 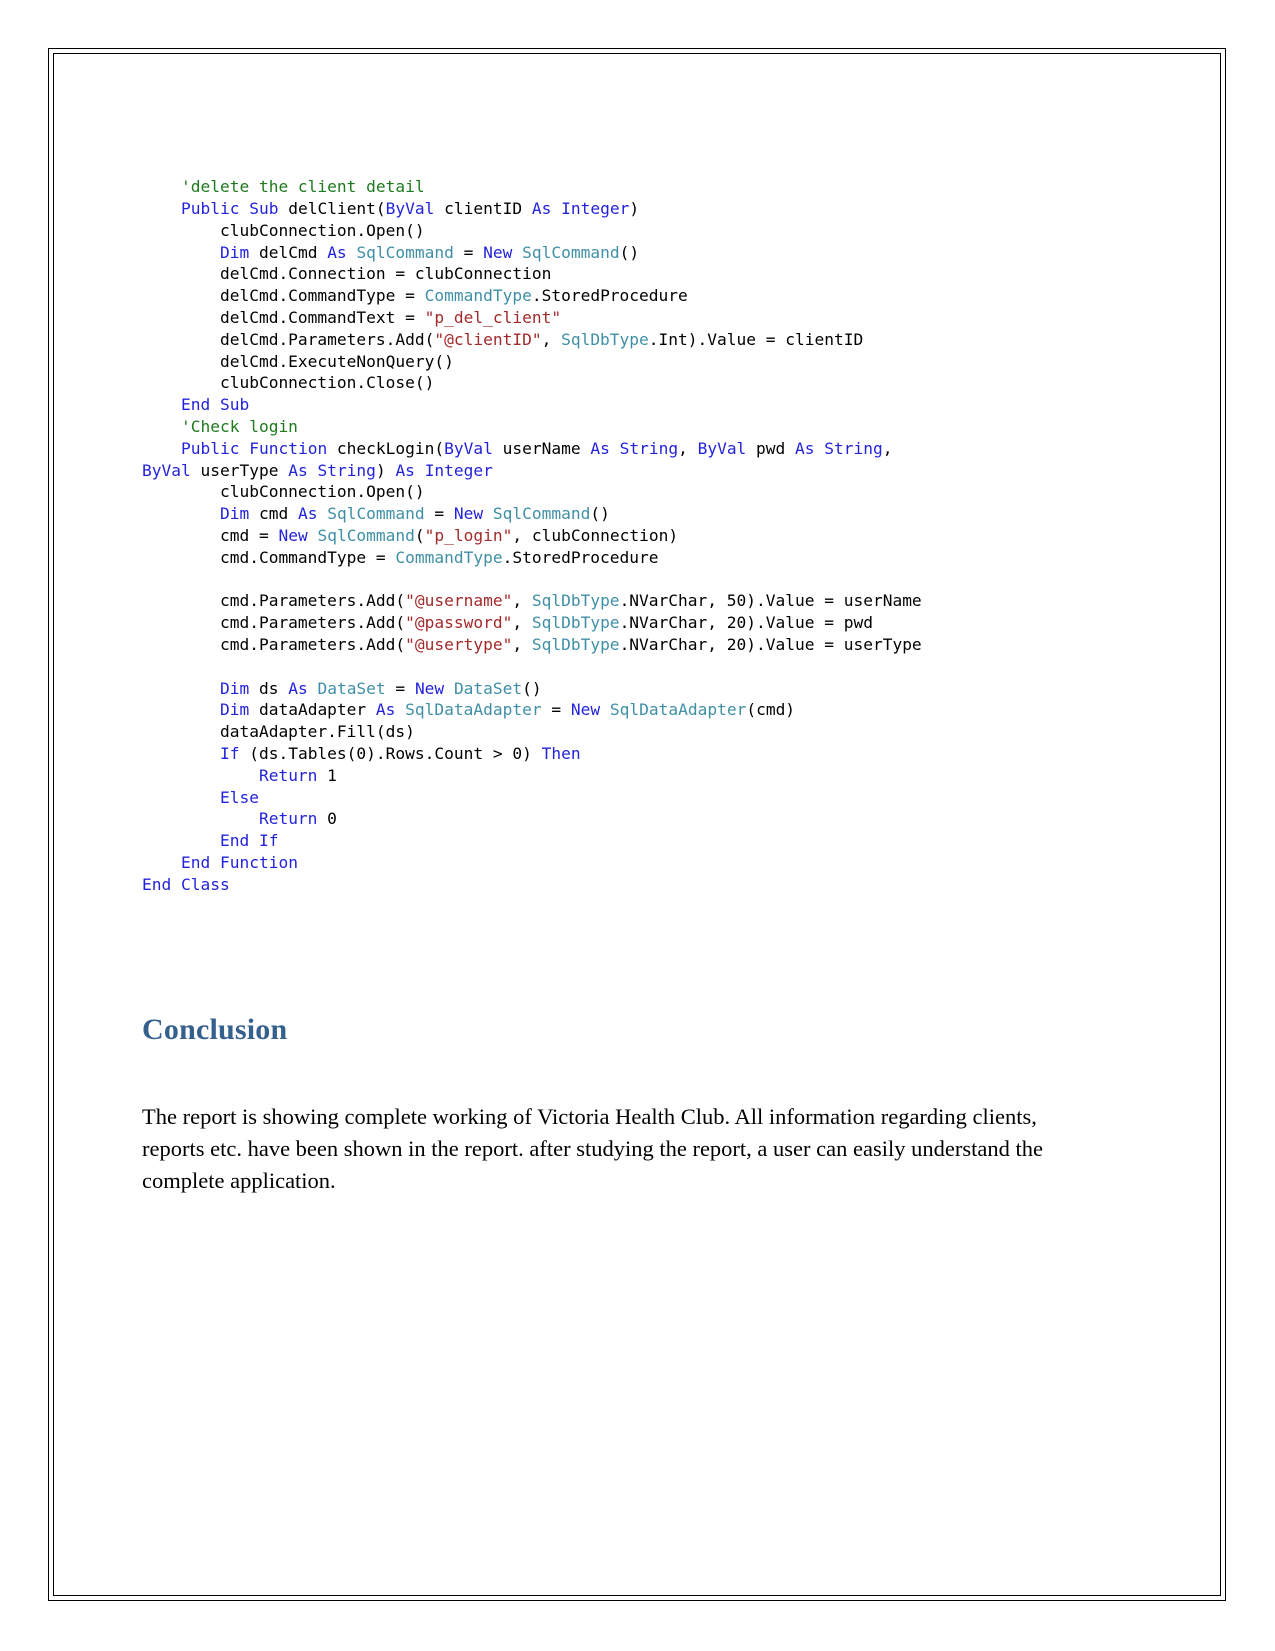 What do you see at coordinates (390, 753) in the screenshot?
I see `code-token-pln: (ds.Tables(0).Rows.Count > 0)` at bounding box center [390, 753].